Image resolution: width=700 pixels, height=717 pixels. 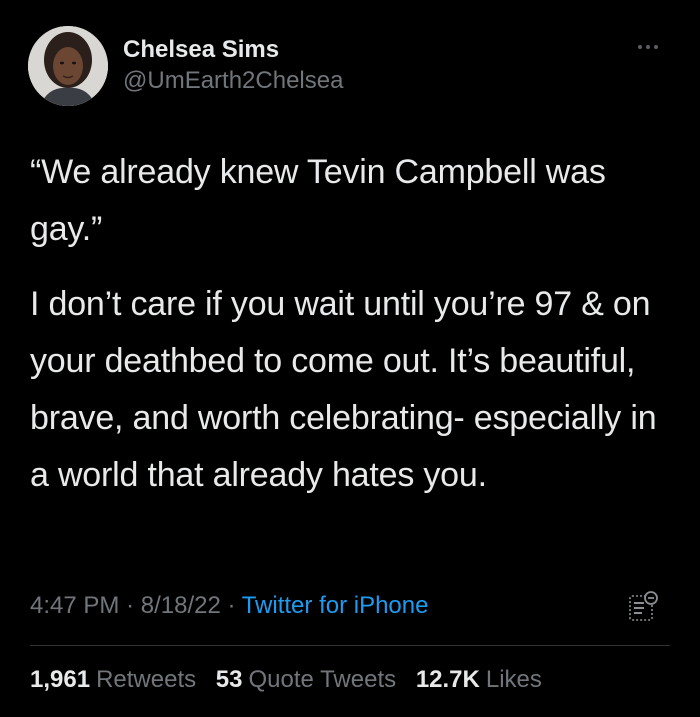 I want to click on divider, so click(x=350, y=645).